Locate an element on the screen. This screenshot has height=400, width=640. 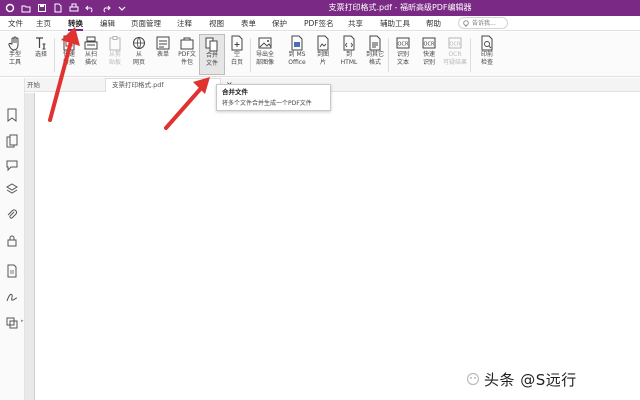
preflight-button: 印前 检查 is located at coordinates (487, 54).